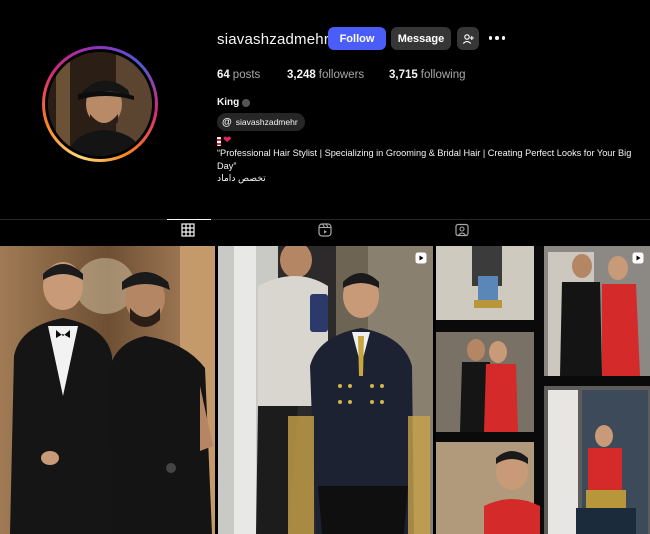 The height and width of the screenshot is (534, 650). I want to click on posts-count: 64 posts, so click(238, 75).